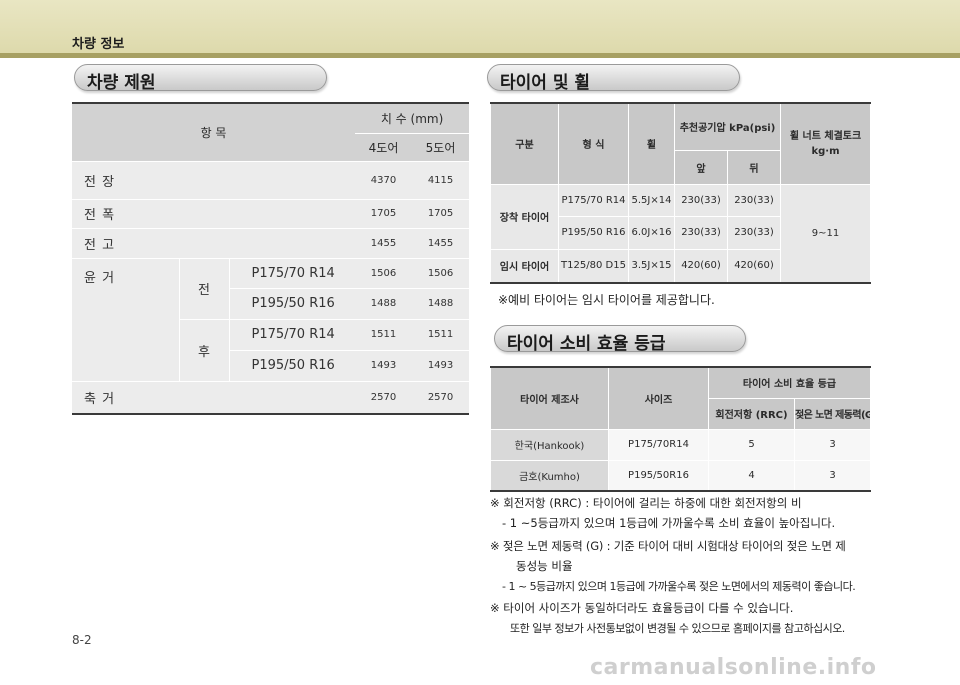 This screenshot has width=960, height=685. Describe the element at coordinates (593, 143) in the screenshot. I see `tw-header-type: 형 식` at that location.